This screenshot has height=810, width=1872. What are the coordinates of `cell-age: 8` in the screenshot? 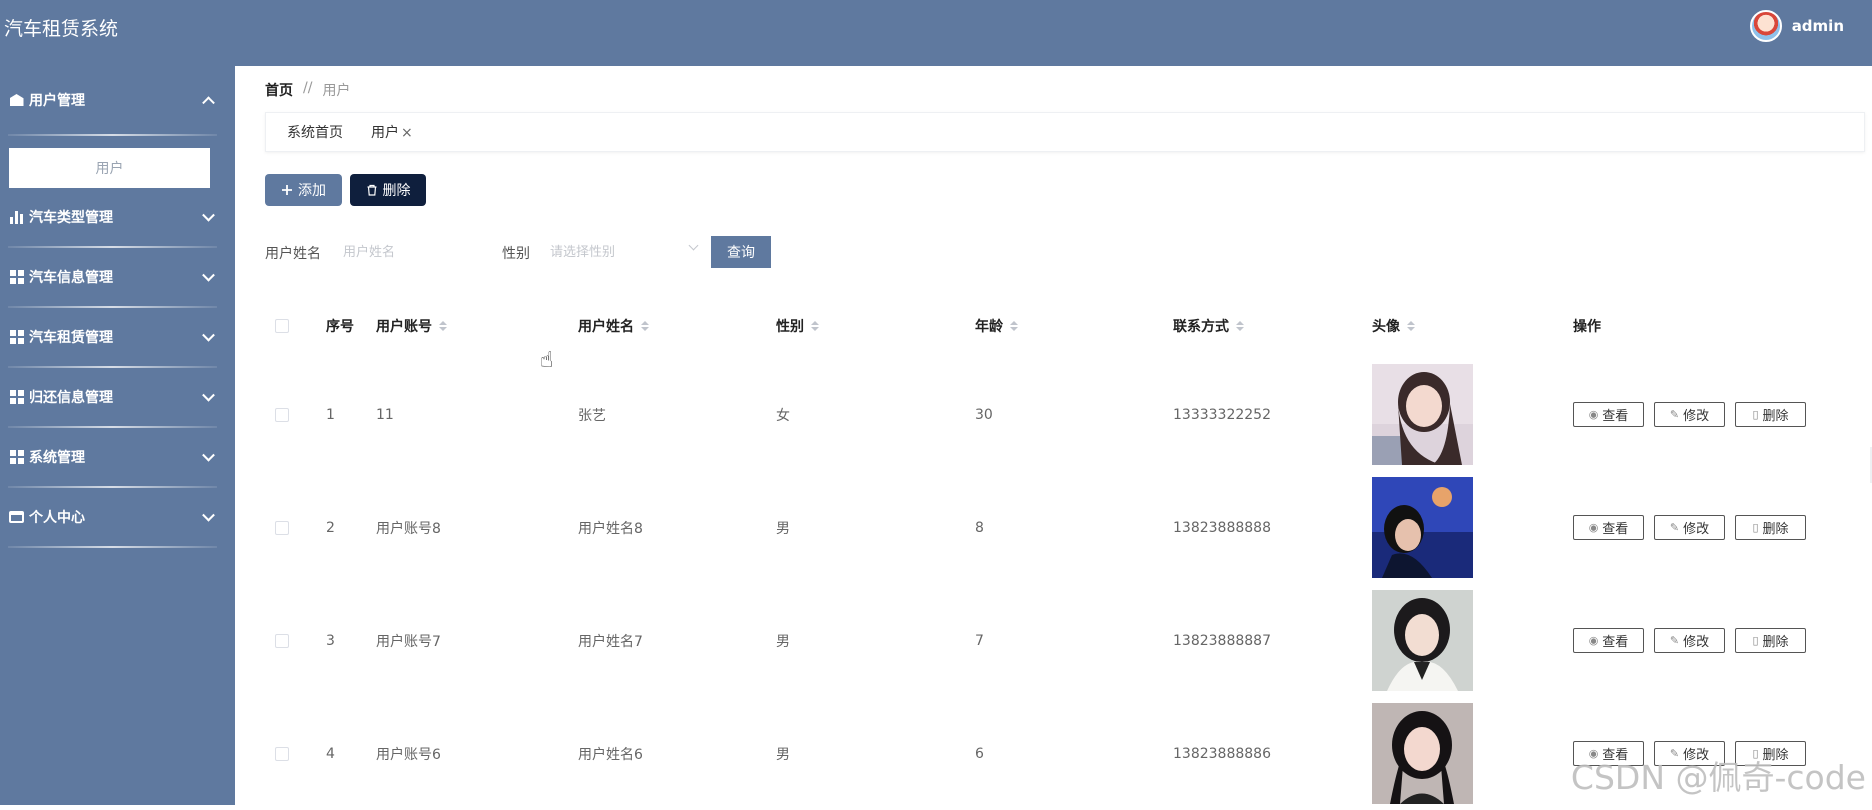 It's located at (979, 527).